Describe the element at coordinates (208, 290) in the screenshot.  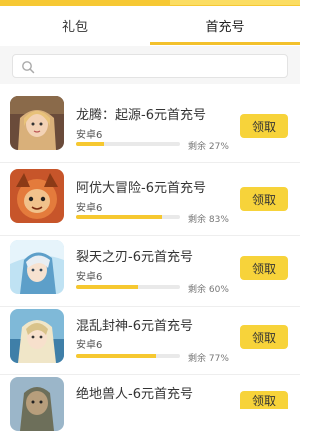
I see `remaining-label: 剩余 60%` at that location.